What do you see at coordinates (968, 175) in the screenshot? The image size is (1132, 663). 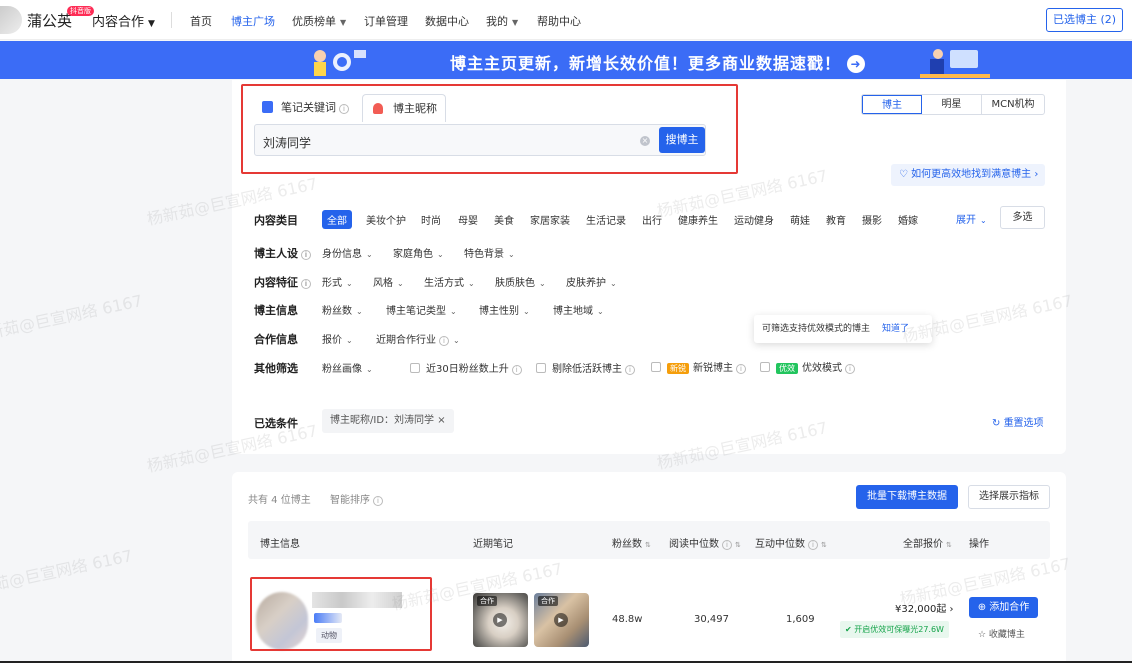 I see `help-find-blogger-link: ♡ 如何更高效地找到满意博主 ›` at bounding box center [968, 175].